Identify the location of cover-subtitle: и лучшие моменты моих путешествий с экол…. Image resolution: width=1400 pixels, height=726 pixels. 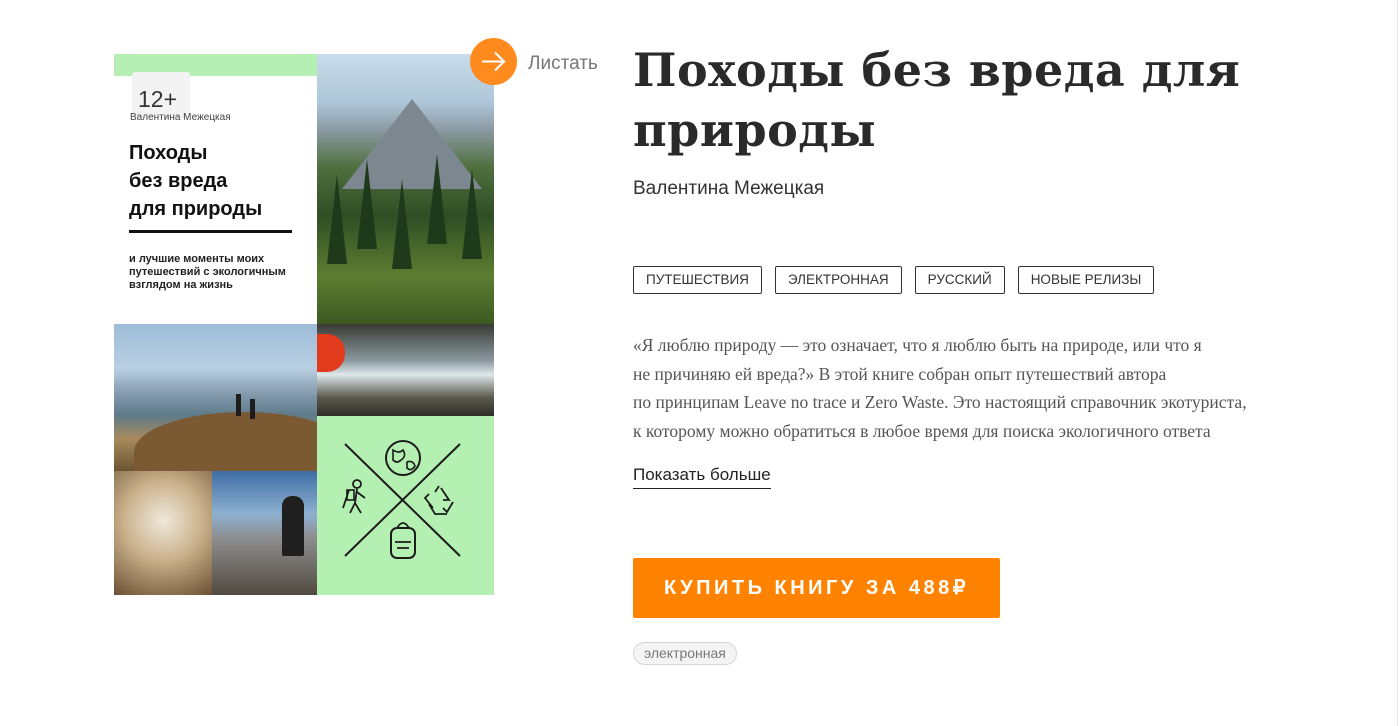
(221, 272).